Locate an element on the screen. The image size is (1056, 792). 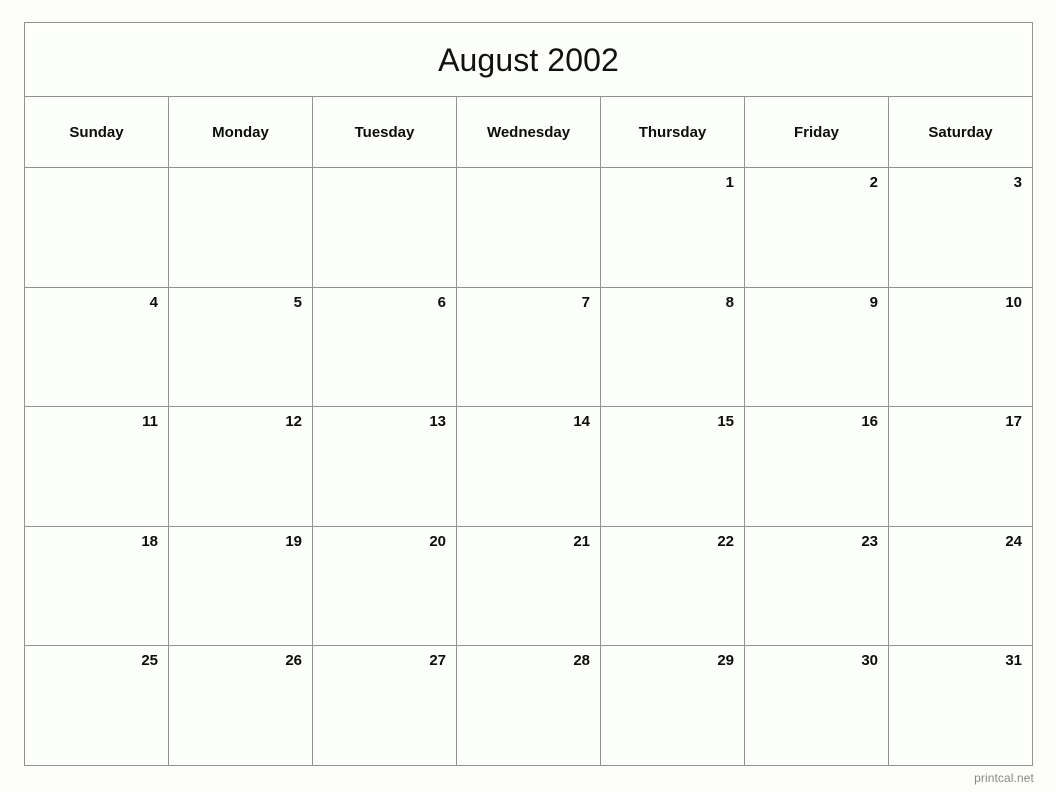
day-cell: 4 is located at coordinates (97, 347).